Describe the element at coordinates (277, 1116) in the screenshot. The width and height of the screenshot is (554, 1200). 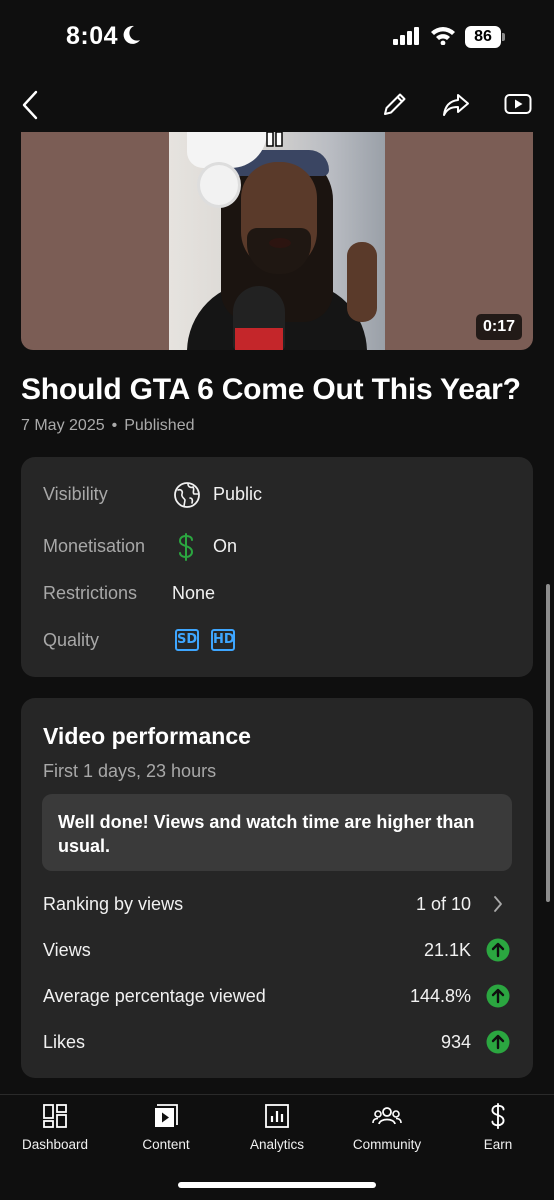
I see `analytics-icon` at that location.